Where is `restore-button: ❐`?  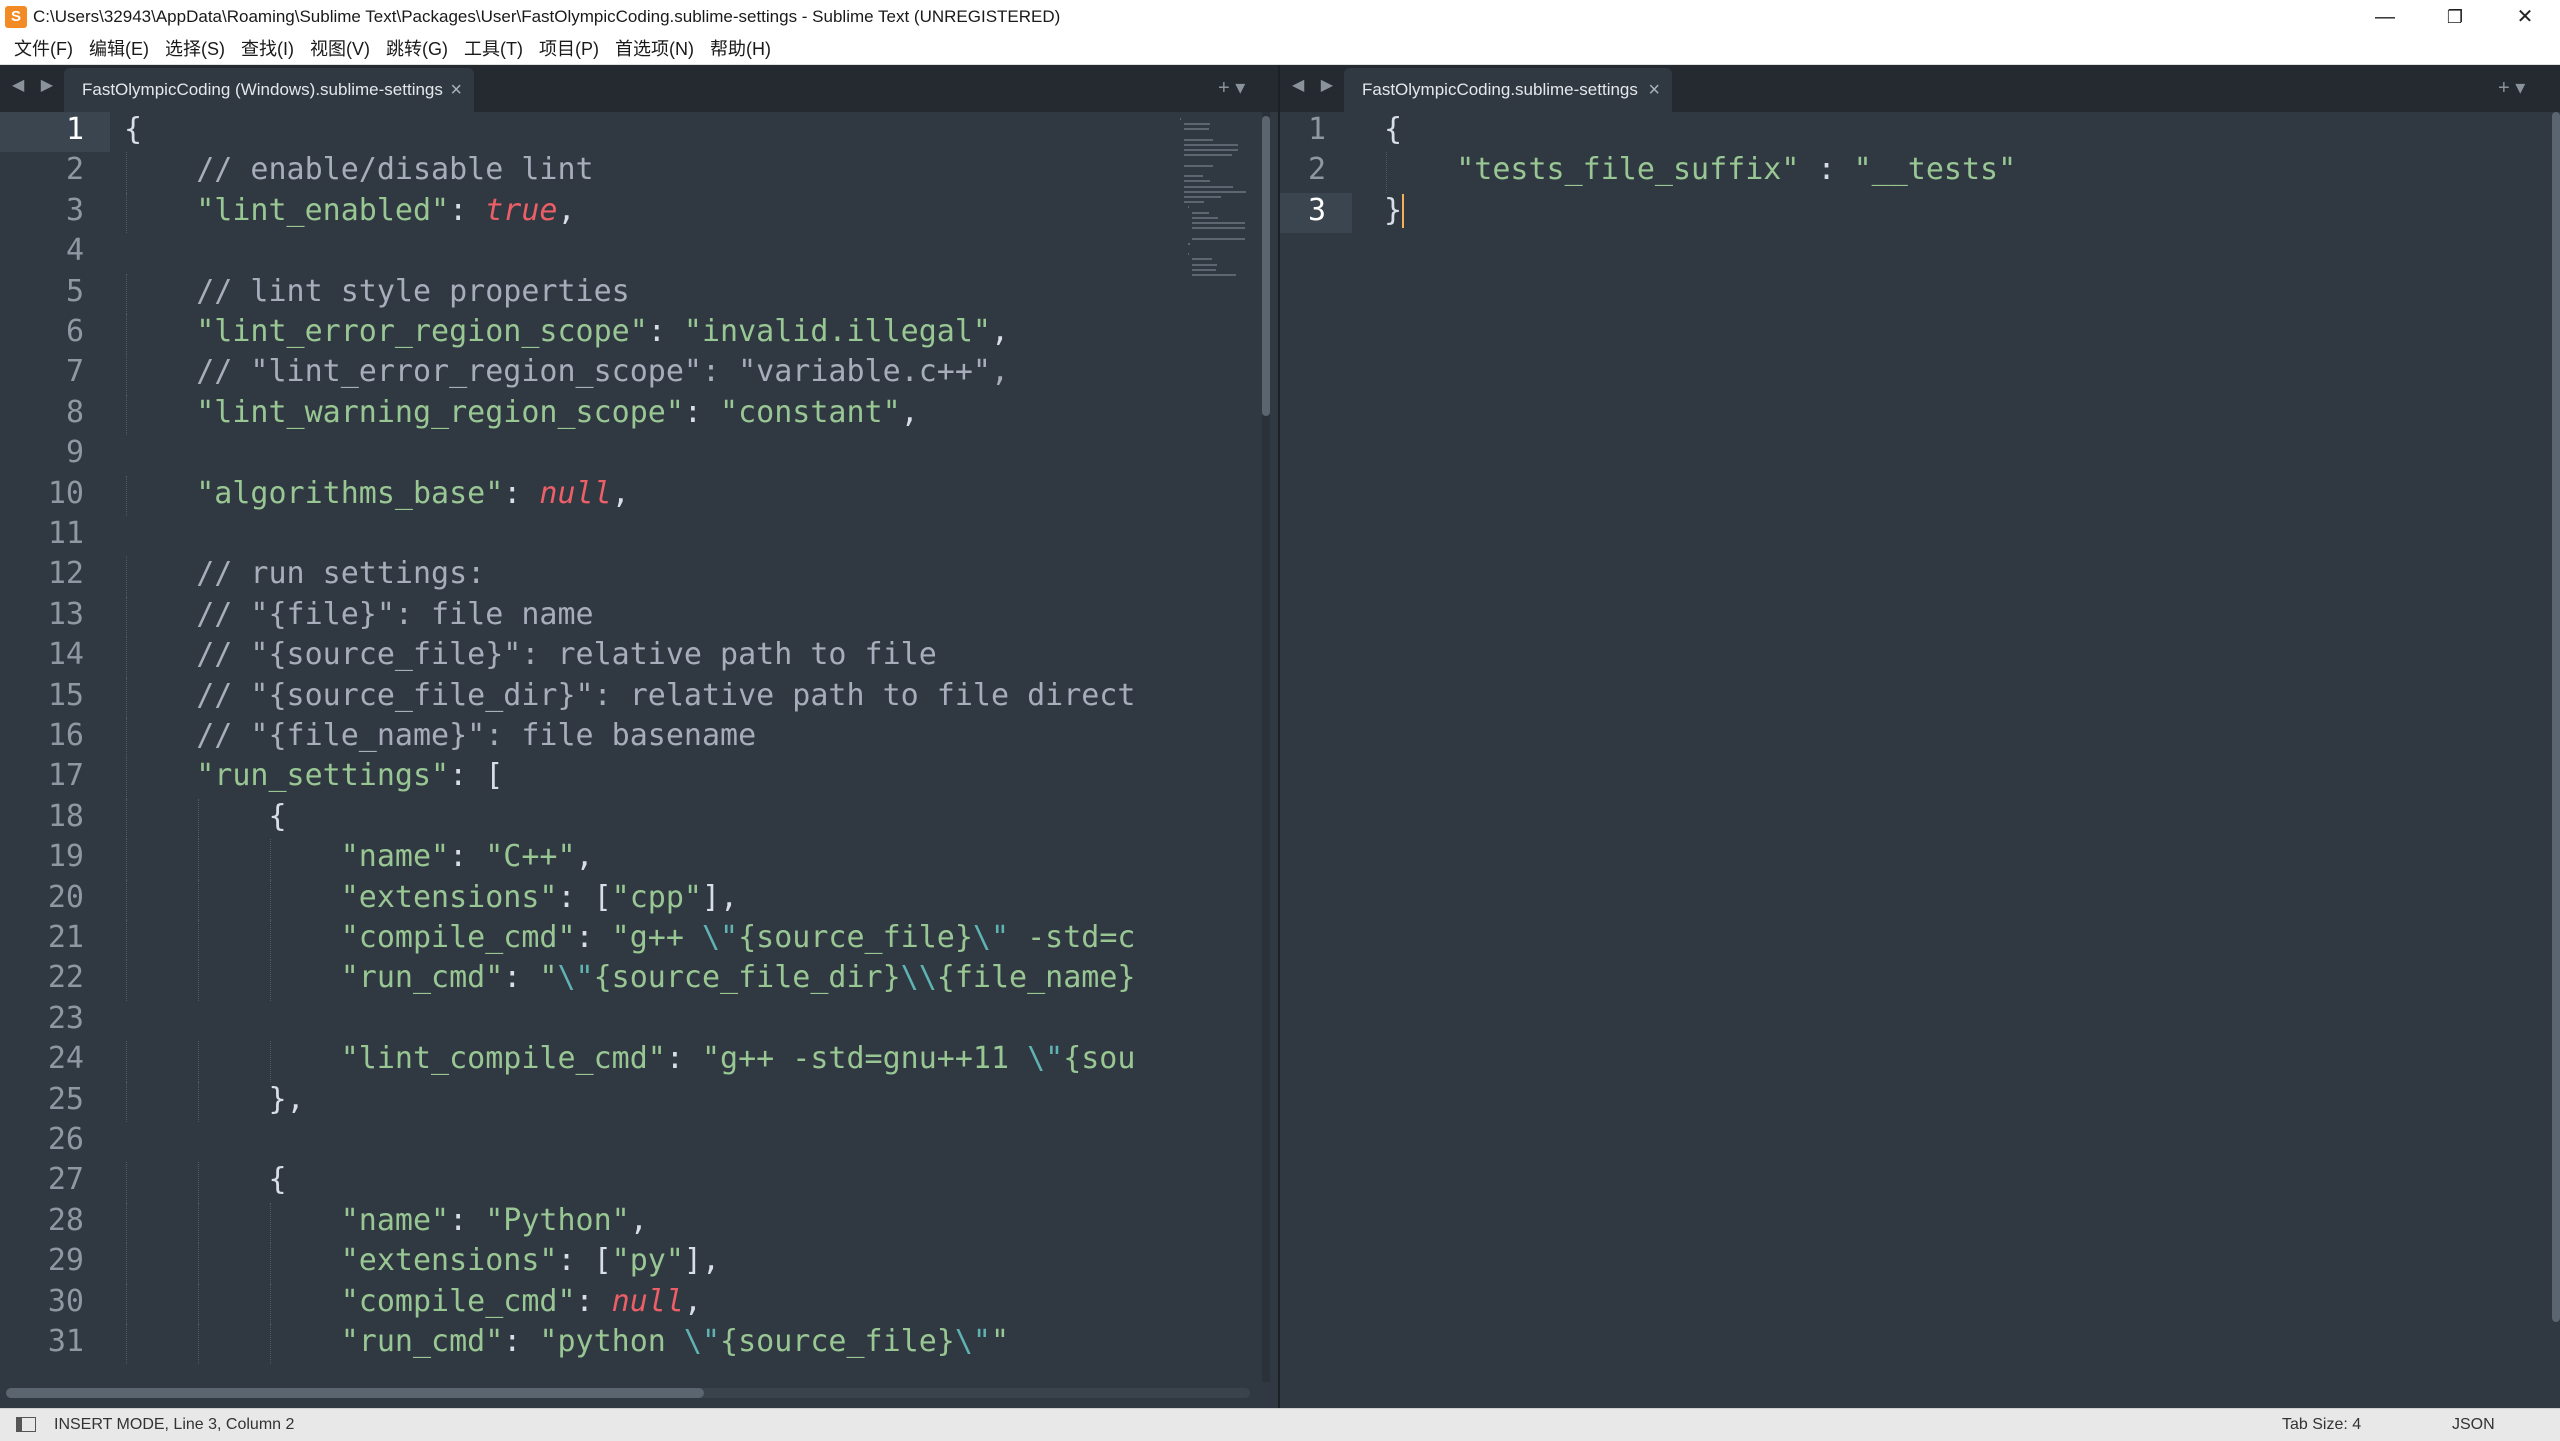
restore-button: ❐ is located at coordinates (2455, 17).